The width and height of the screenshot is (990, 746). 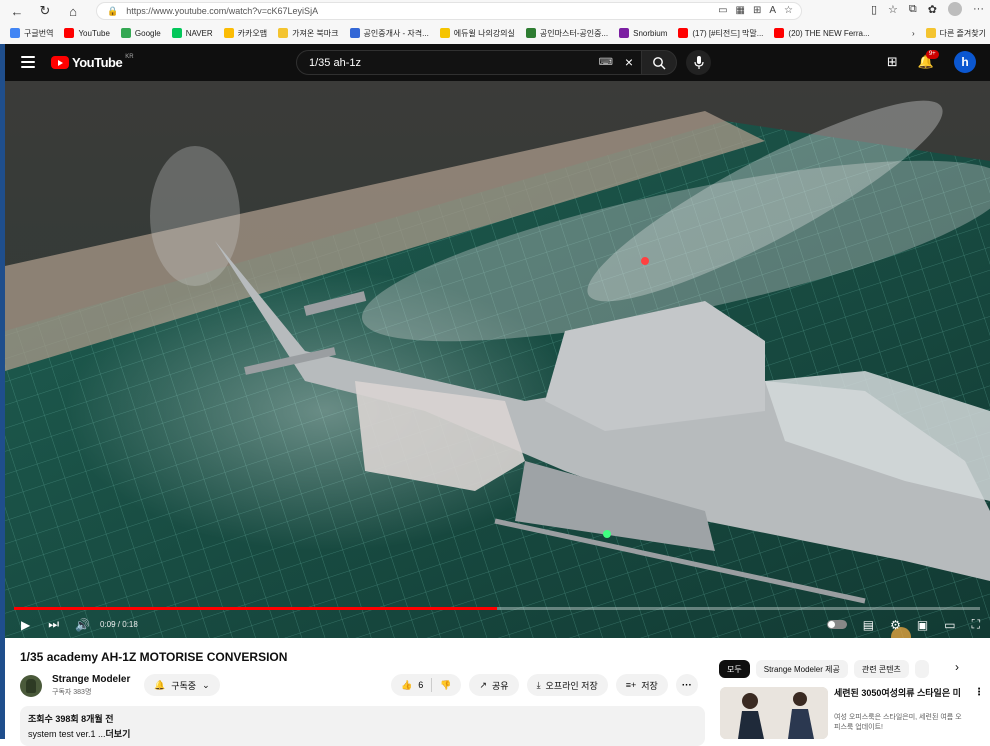 What do you see at coordinates (25, 625) in the screenshot?
I see `play-icon: ▶` at bounding box center [25, 625].